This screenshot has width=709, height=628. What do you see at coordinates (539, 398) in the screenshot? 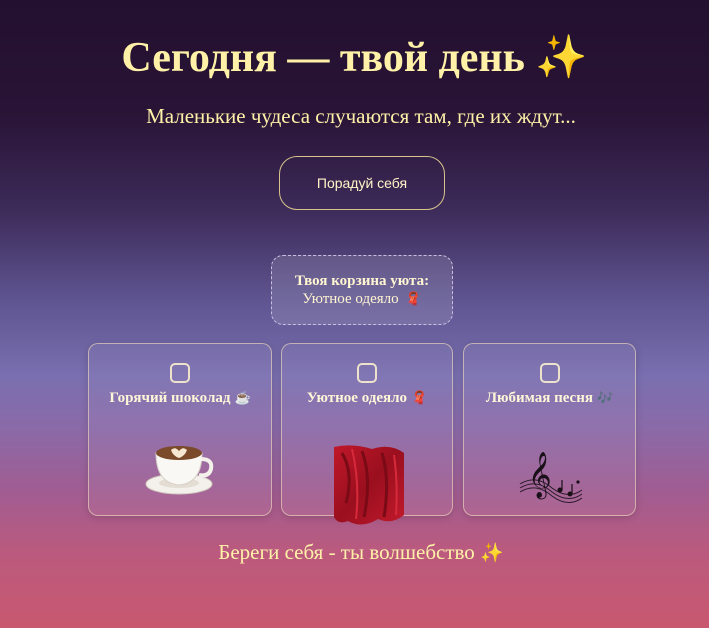
I see `card-label-text: Любимая песня` at bounding box center [539, 398].